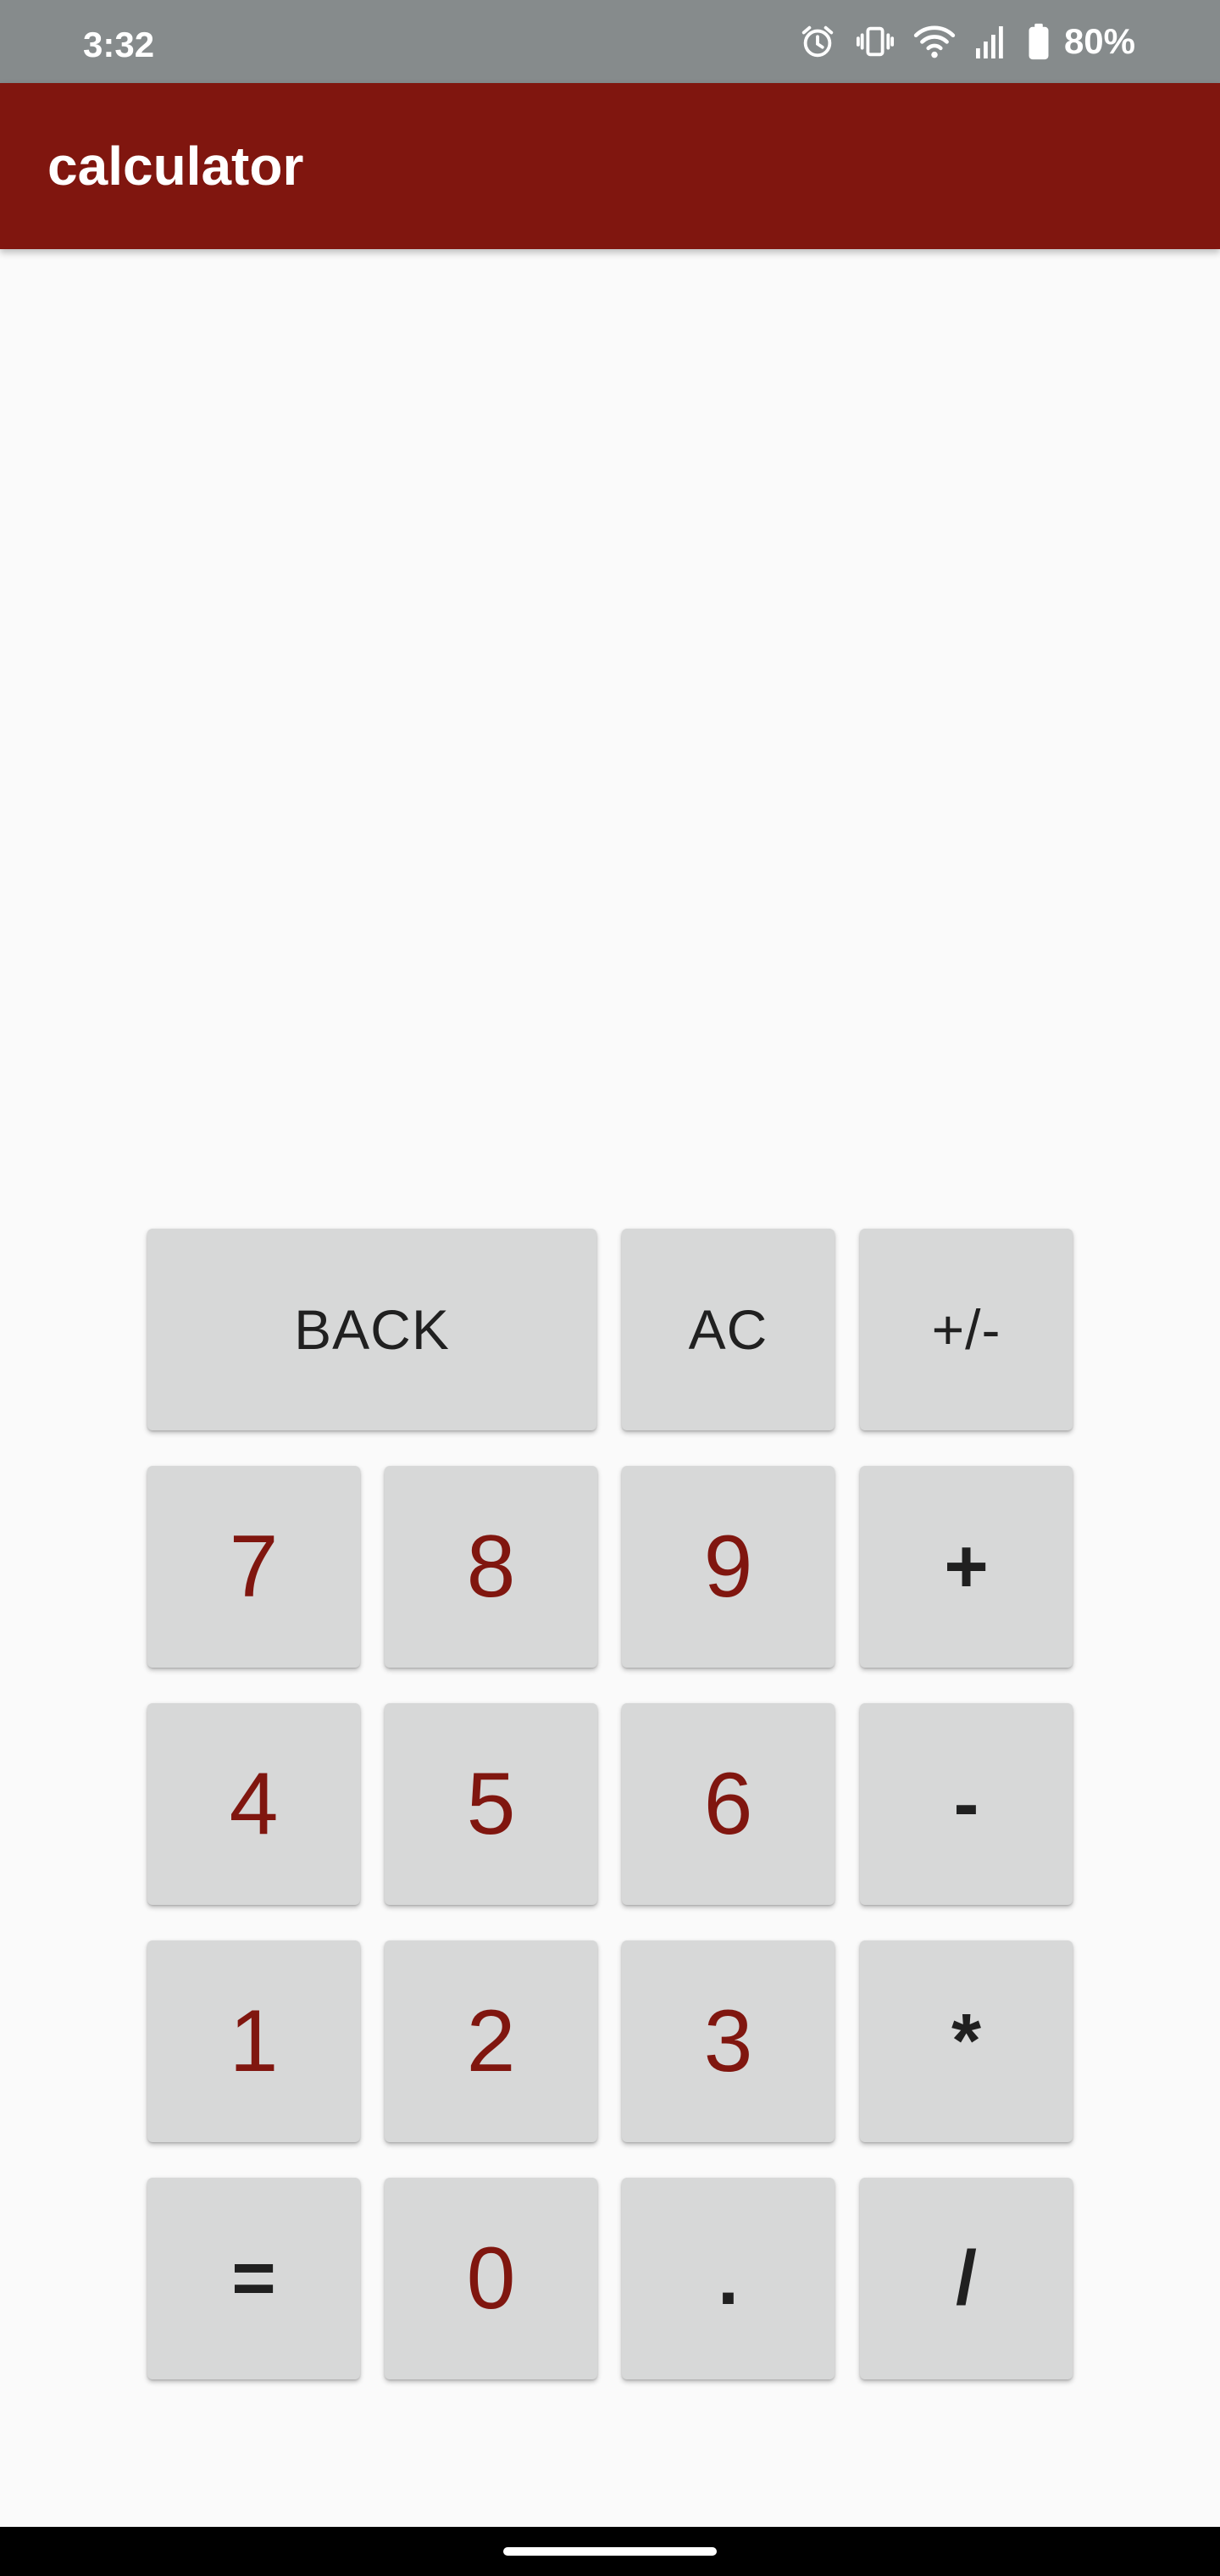 This screenshot has height=2576, width=1220. What do you see at coordinates (491, 2278) in the screenshot?
I see `digit-0-button: 0` at bounding box center [491, 2278].